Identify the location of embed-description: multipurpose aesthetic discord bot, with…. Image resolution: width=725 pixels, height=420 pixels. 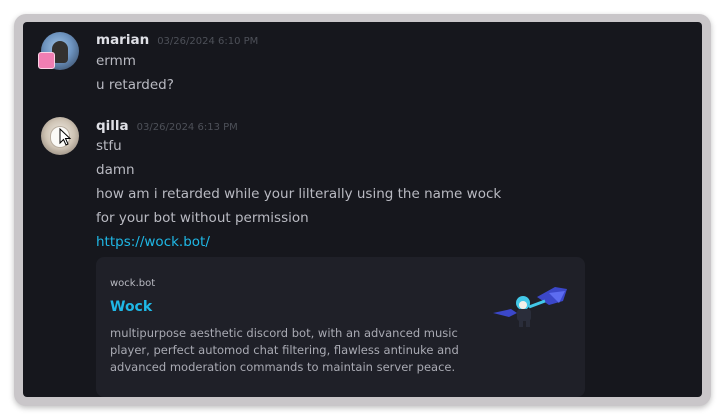
(284, 350).